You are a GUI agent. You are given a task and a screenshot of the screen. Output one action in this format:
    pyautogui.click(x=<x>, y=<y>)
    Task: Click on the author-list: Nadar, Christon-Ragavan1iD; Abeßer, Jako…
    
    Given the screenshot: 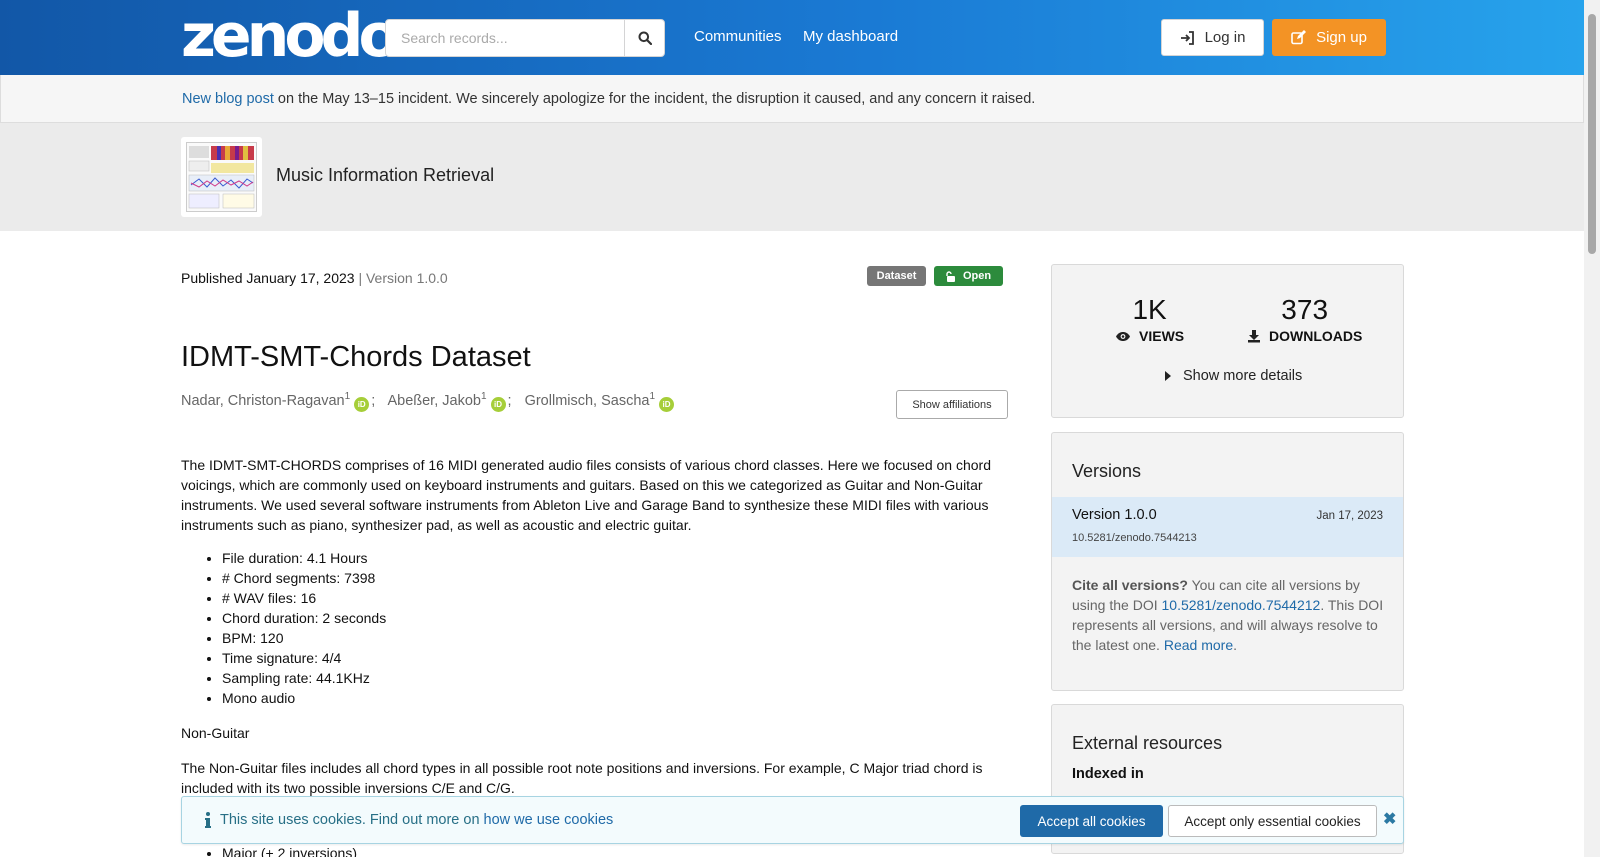 What is the action you would take?
    pyautogui.click(x=428, y=401)
    